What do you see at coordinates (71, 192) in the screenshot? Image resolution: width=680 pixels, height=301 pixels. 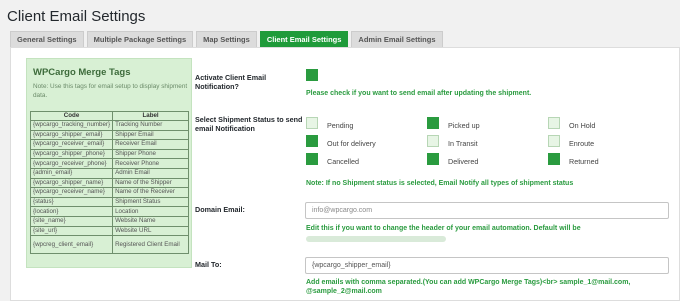 I see `merge-code: {wpcargo_receiver_name}` at bounding box center [71, 192].